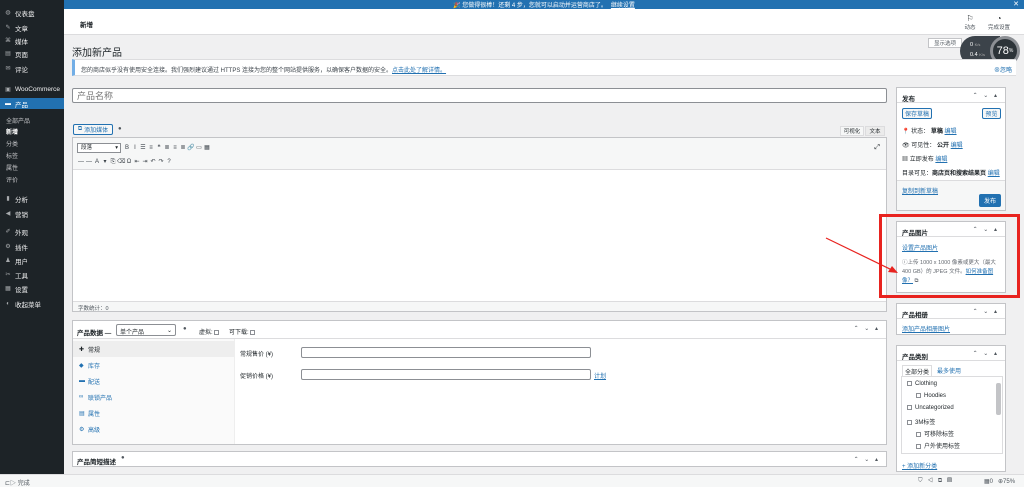 Image resolution: width=1024 pixels, height=487 pixels. What do you see at coordinates (159, 147) in the screenshot?
I see `editor-toolbar-button: ❝` at bounding box center [159, 147].